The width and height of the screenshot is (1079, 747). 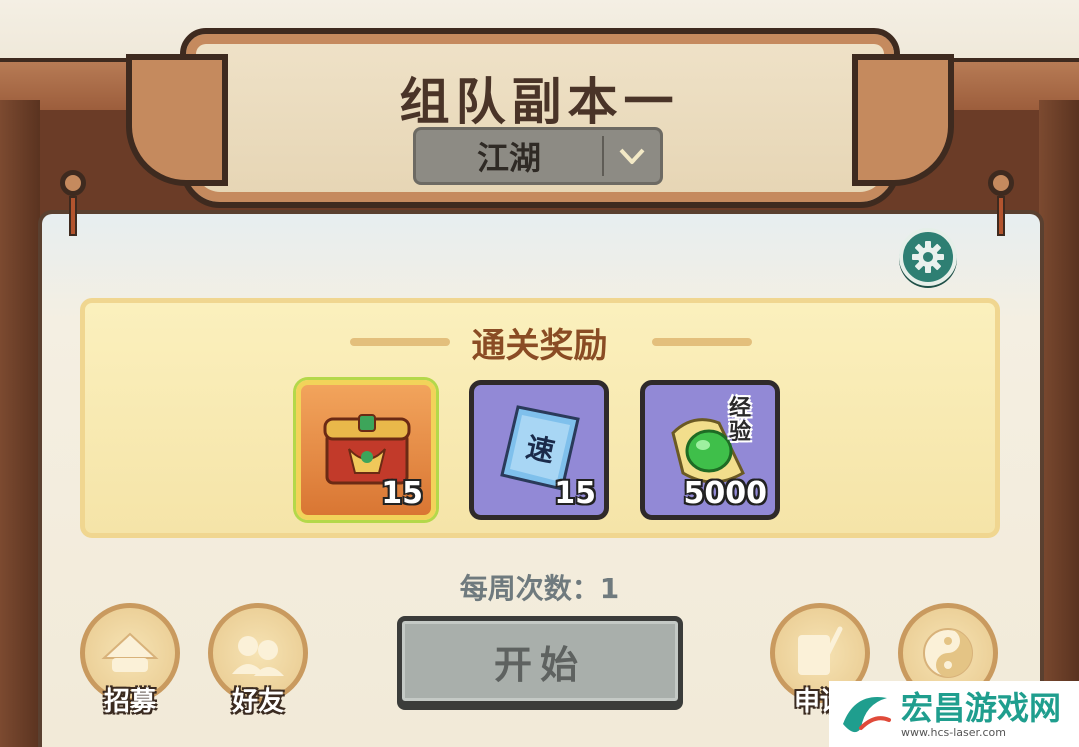 I want to click on experience-tag: 经验, so click(x=740, y=420).